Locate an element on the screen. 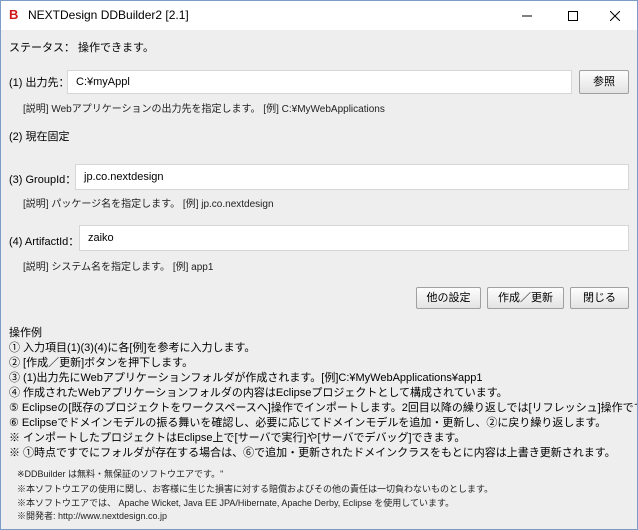 The image size is (638, 530). footer-line: ※開発者: http://www.nextdesign.co.jp is located at coordinates (92, 516).